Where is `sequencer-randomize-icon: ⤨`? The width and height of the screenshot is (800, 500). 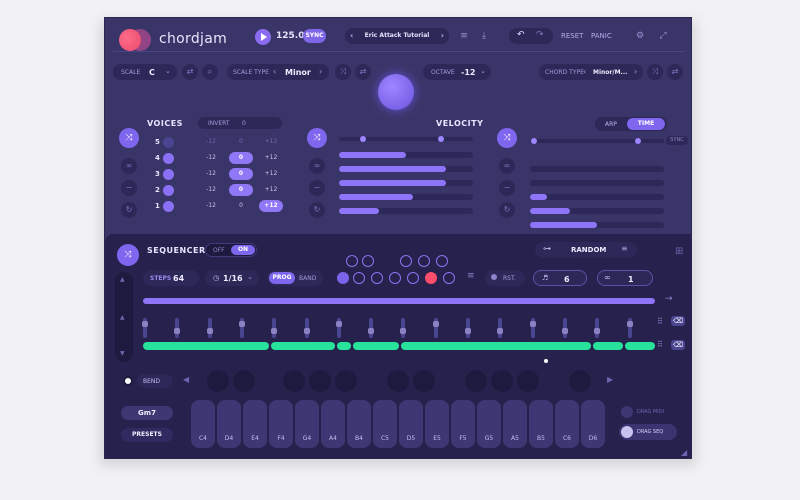 sequencer-randomize-icon: ⤨ is located at coordinates (128, 255).